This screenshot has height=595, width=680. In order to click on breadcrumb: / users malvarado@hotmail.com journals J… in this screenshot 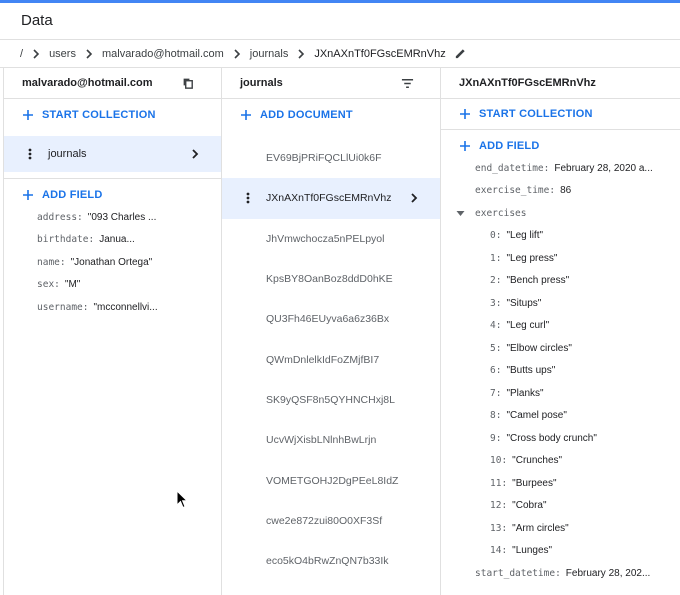, I will do `click(340, 54)`.